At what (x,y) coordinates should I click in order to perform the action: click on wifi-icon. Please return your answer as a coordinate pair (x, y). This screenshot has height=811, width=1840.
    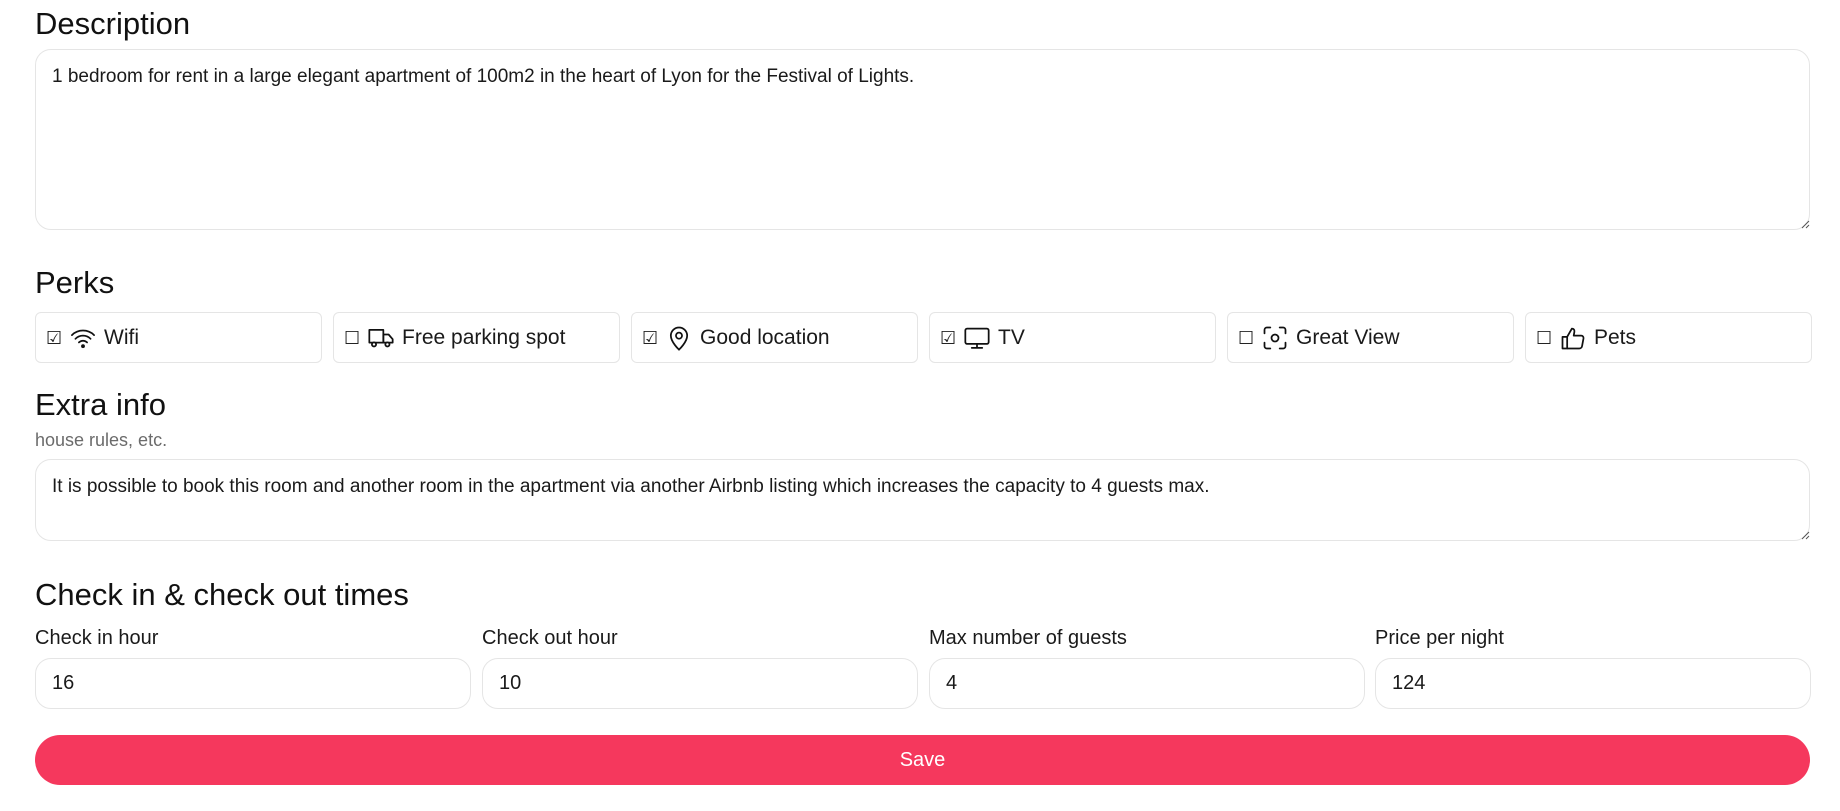
    Looking at the image, I should click on (83, 338).